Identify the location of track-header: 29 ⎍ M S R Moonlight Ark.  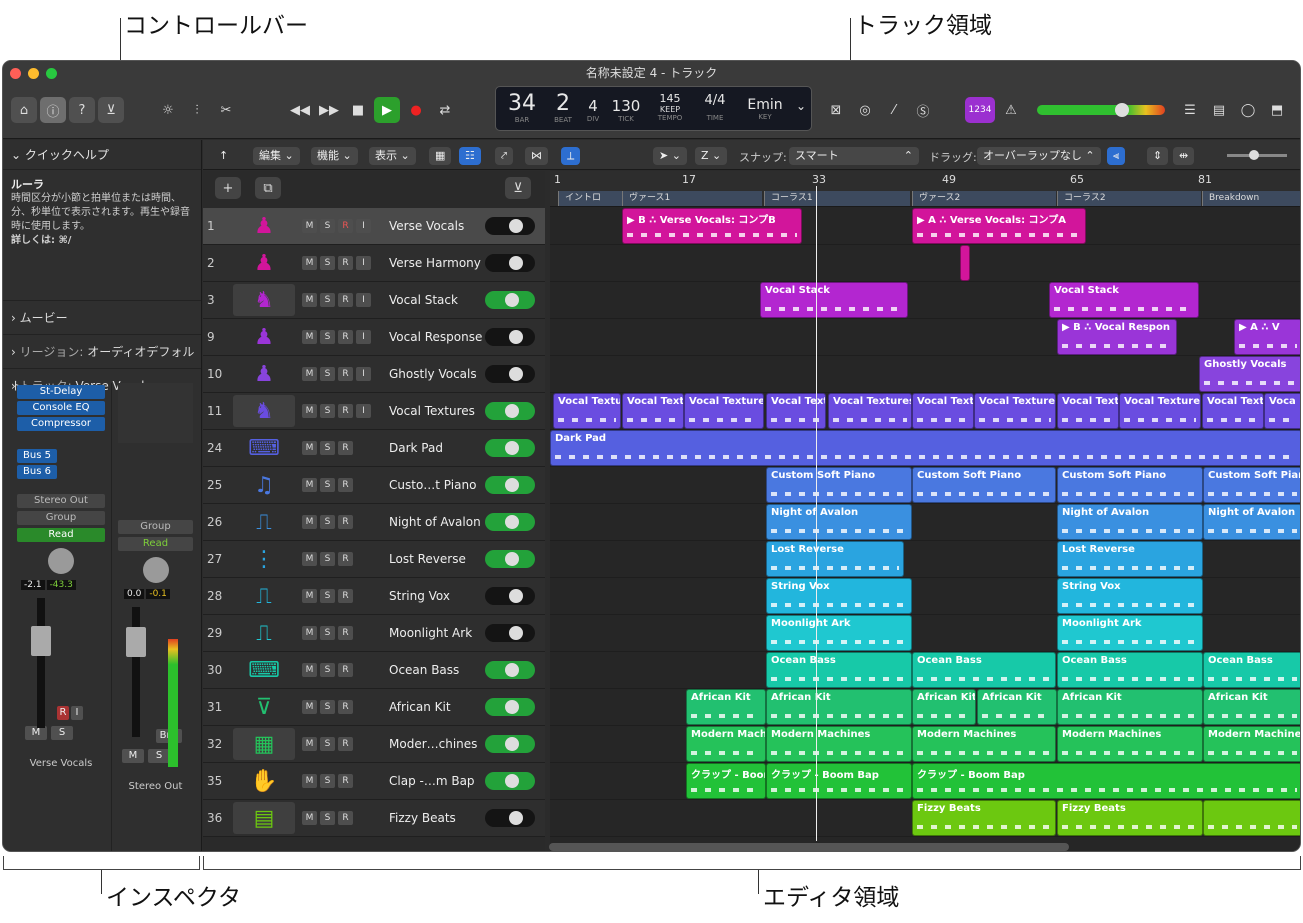
(374, 633).